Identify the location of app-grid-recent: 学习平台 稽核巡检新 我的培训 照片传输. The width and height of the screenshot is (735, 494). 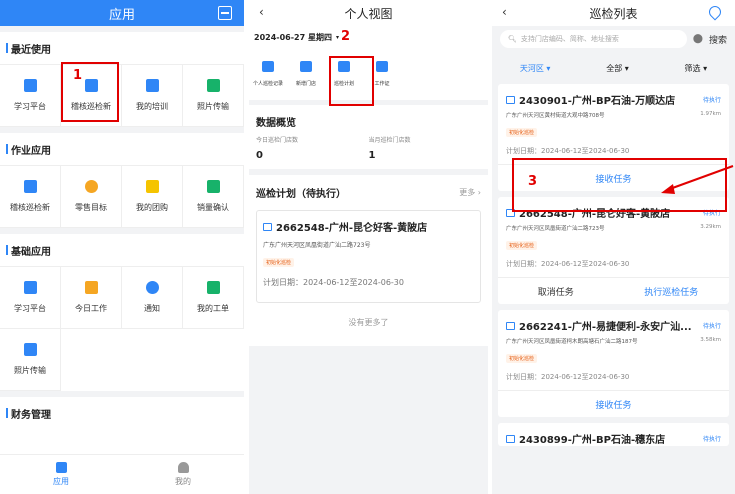
(122, 95).